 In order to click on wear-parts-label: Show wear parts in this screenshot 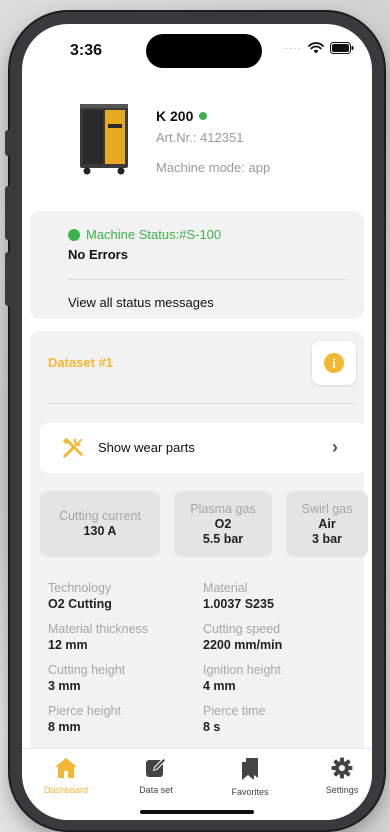, I will do `click(146, 447)`.